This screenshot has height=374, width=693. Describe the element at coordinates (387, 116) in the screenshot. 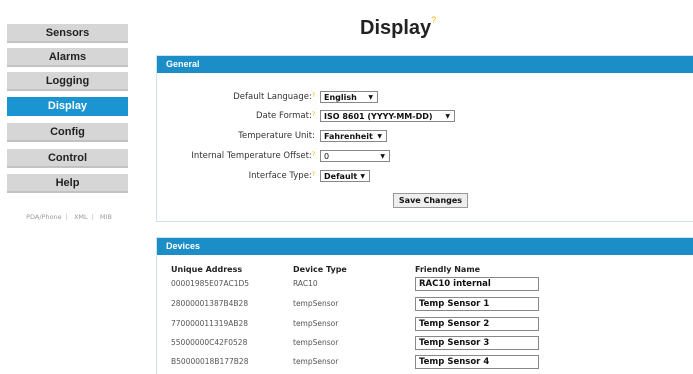

I see `date-format-select: ISO 8601 (YYYY-MM-DD) ▼` at that location.